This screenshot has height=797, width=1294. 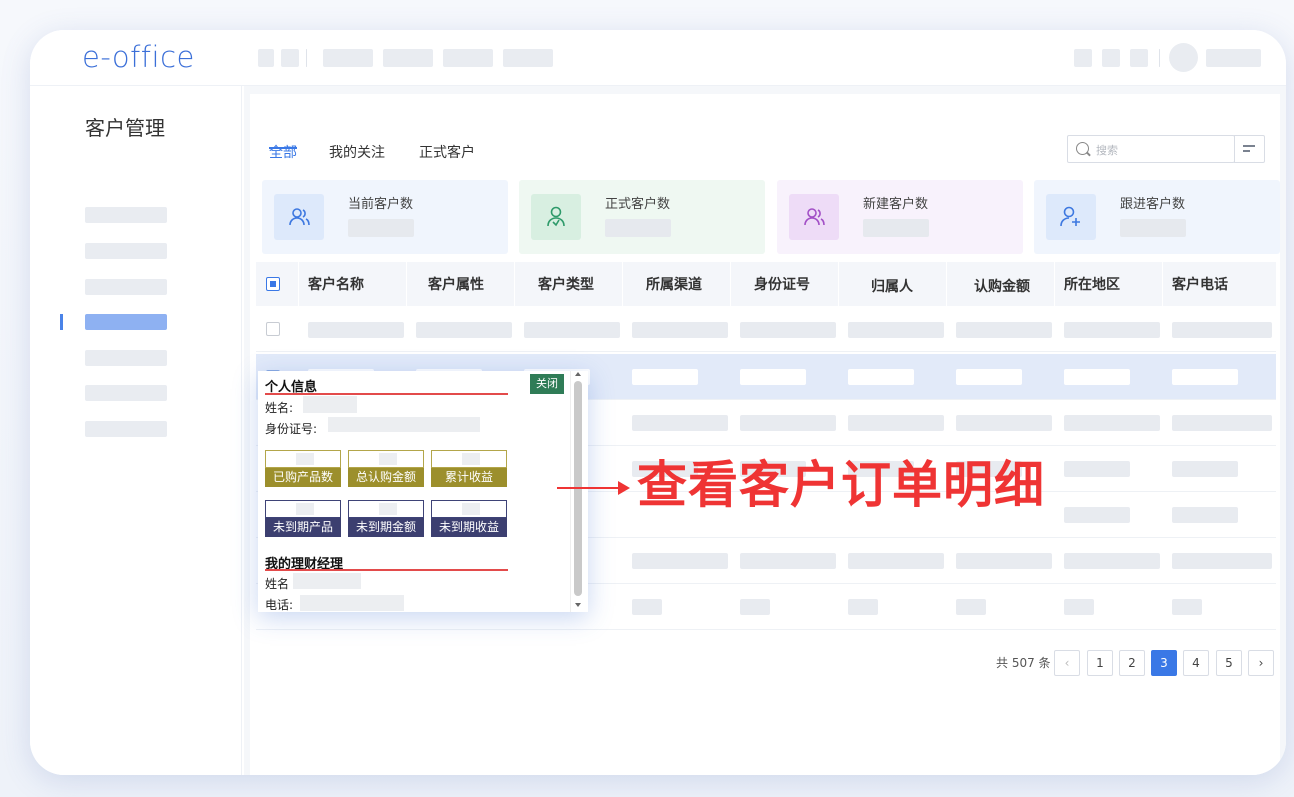 I want to click on unexpired-amount-tile: 未到期金额, so click(x=386, y=518).